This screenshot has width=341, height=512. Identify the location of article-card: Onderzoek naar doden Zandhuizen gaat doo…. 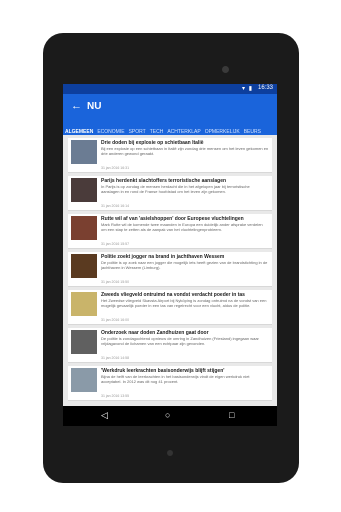
(170, 345).